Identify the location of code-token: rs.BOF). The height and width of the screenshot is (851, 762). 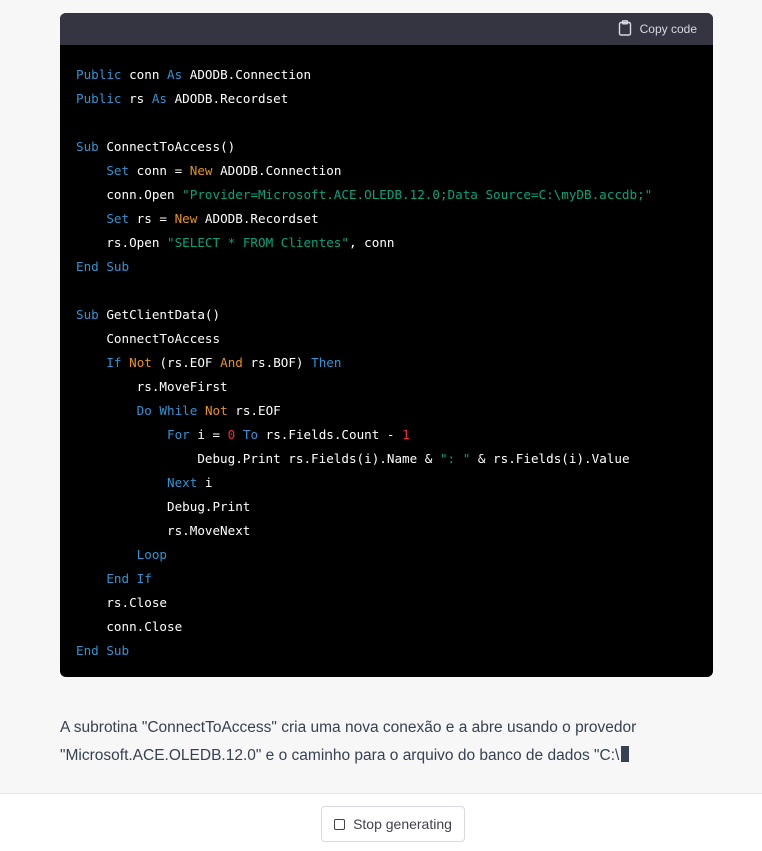
(277, 362).